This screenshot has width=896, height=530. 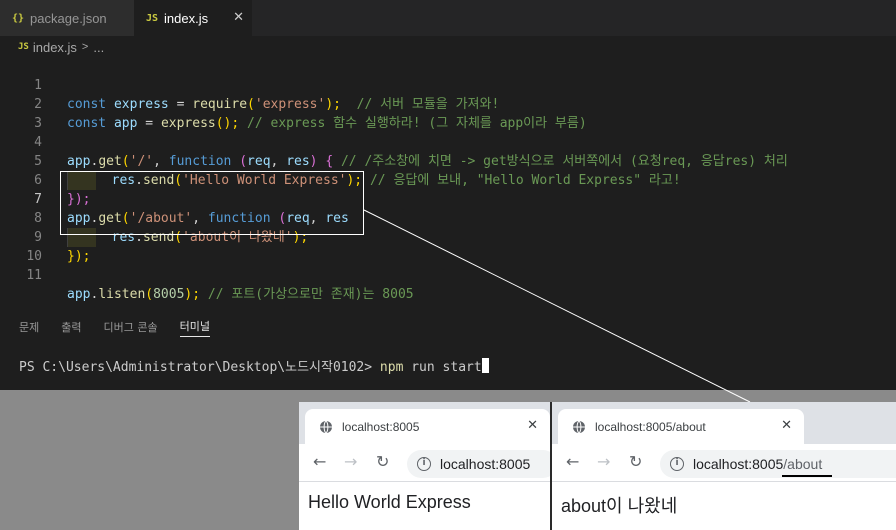 I want to click on panel-tab-bar: 문제 출력 디버그 콘솔 터미널, so click(x=448, y=327).